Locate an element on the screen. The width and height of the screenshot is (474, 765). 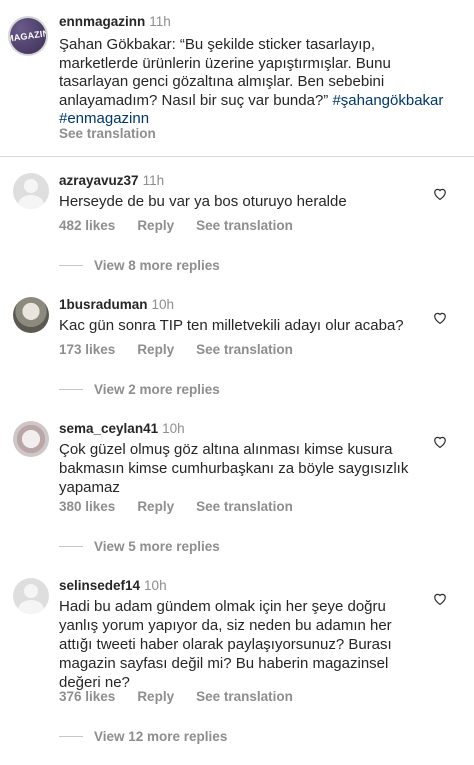
view-replies-label: View 8 more replies is located at coordinates (157, 265).